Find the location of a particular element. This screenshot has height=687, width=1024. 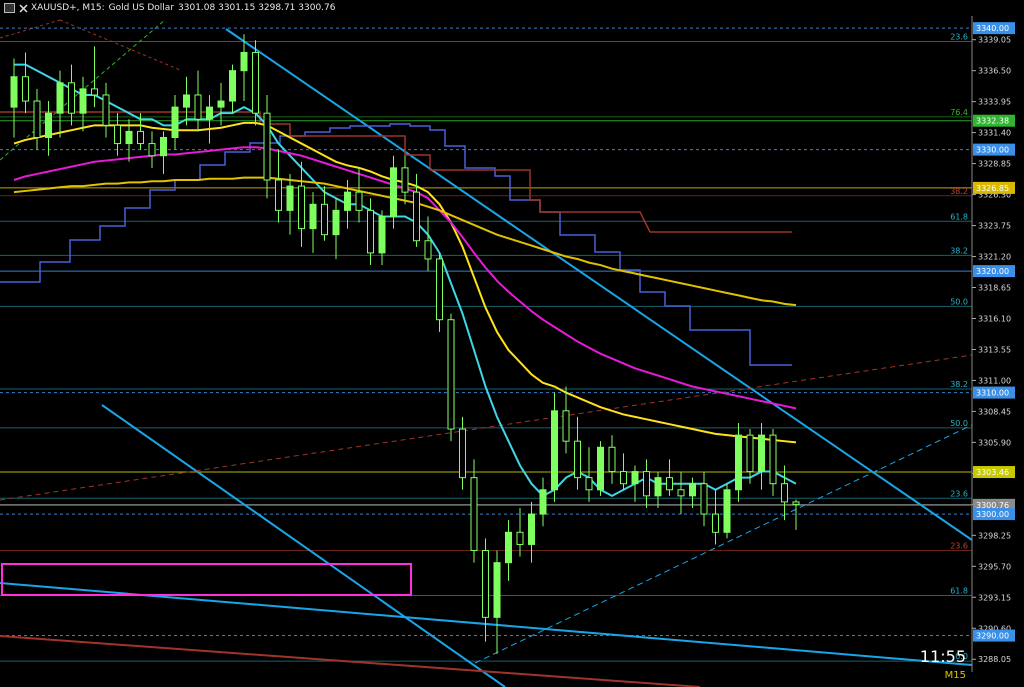

y-tick-label: 3321.20 is located at coordinates (994, 257).